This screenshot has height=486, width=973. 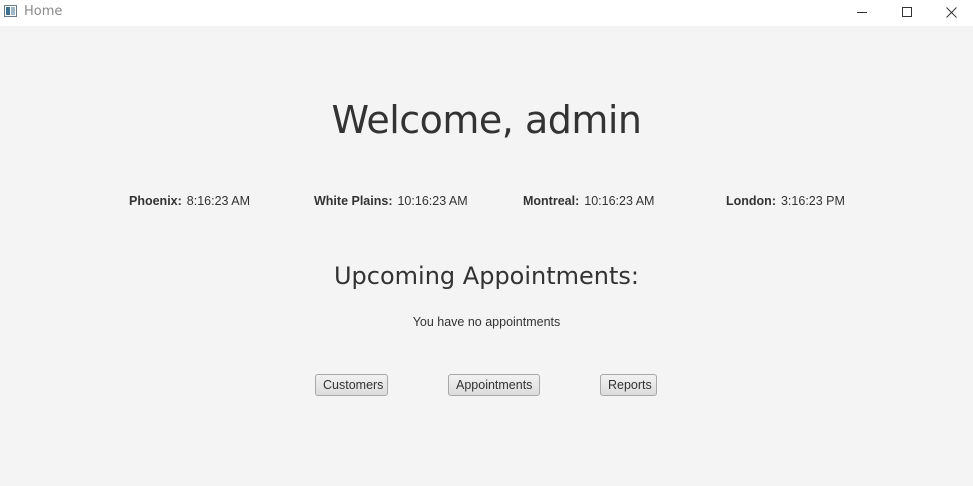 I want to click on clock-phoenix: Phoenix: 8:16:23 AM, so click(x=189, y=201).